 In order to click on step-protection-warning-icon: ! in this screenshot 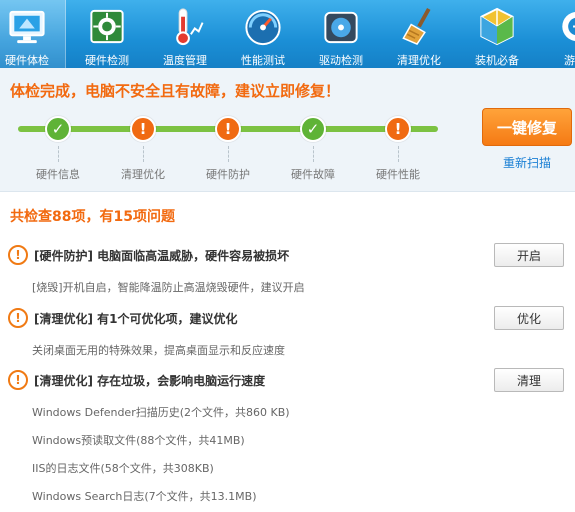, I will do `click(228, 129)`.